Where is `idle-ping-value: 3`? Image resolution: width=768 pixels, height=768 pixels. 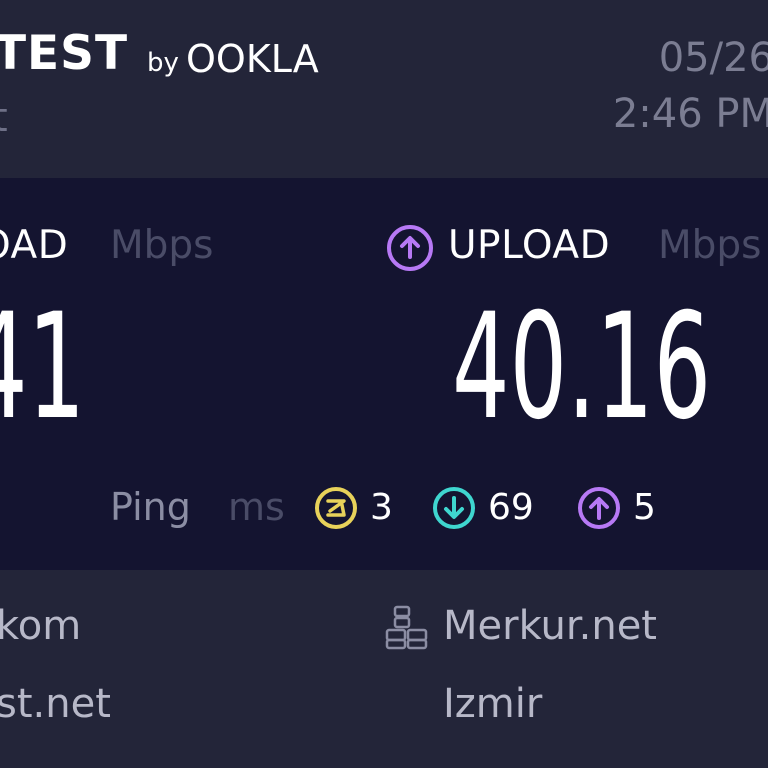
idle-ping-value: 3 is located at coordinates (381, 507).